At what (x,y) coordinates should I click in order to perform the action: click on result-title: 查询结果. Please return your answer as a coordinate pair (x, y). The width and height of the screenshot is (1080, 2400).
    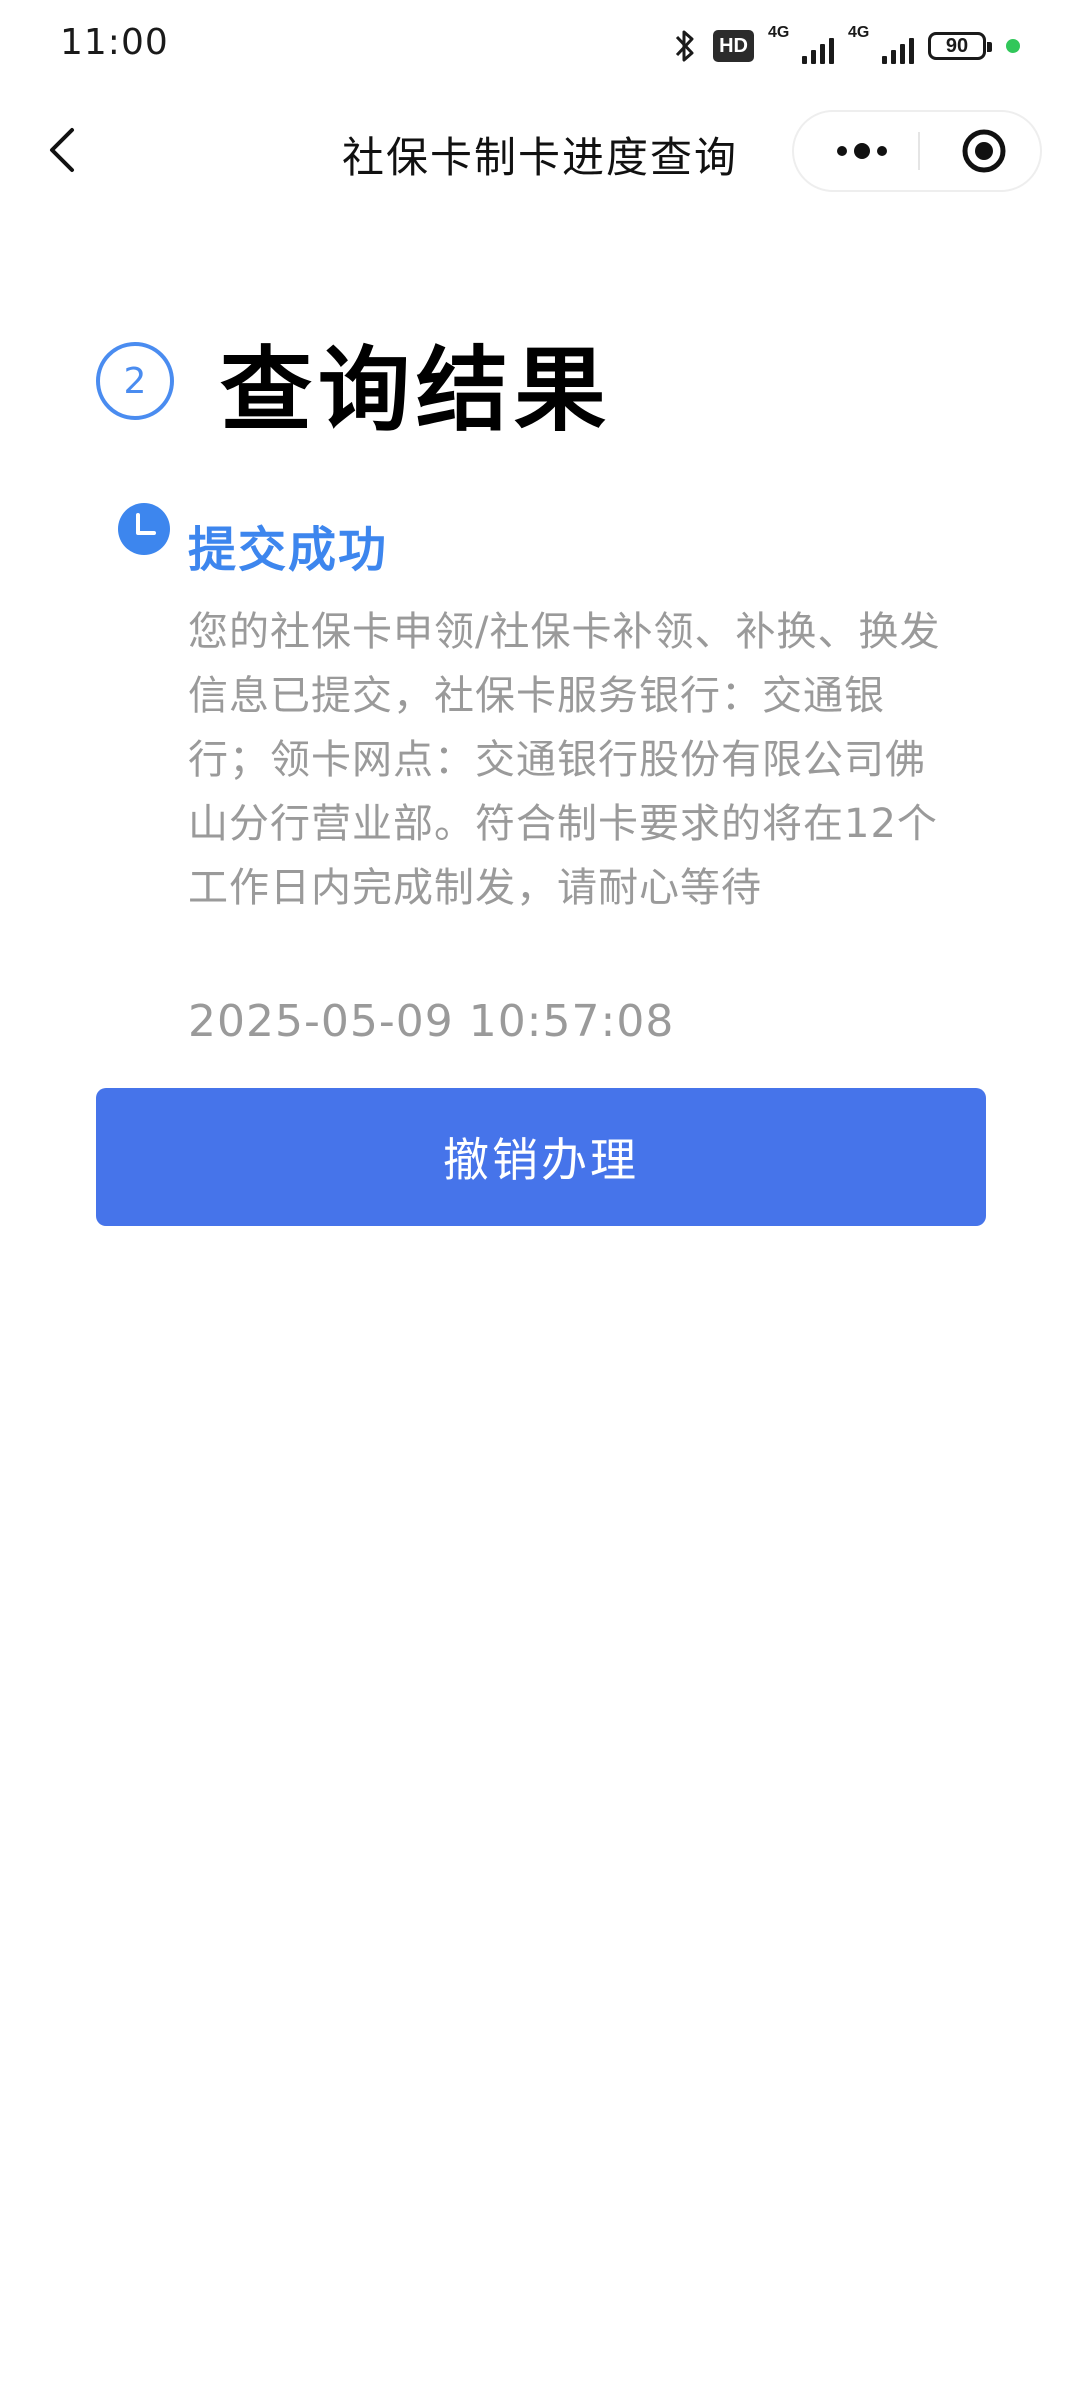
    Looking at the image, I should click on (416, 390).